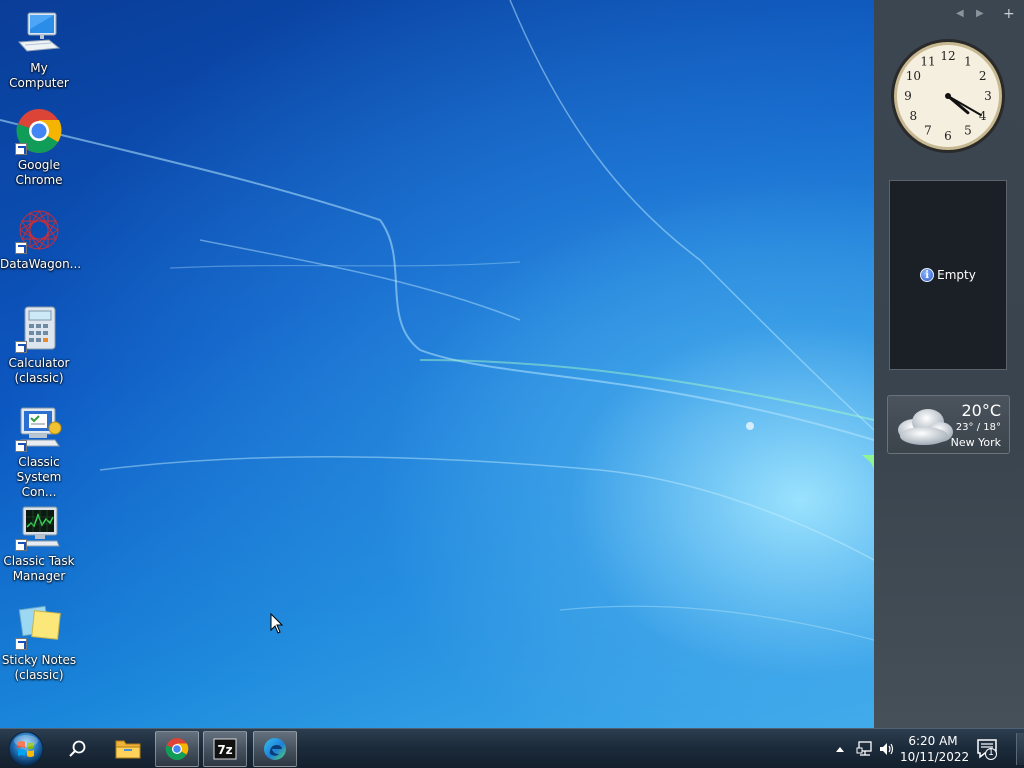  I want to click on tray-date: 10/11/2022, so click(935, 757).